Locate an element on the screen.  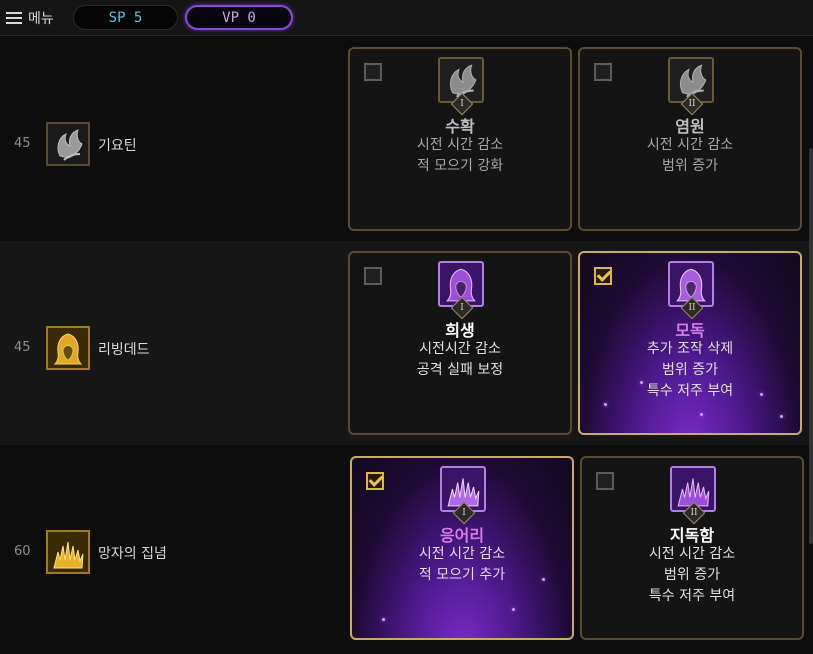
option-description: 시전 시간 감소 적 모으기 강화 is located at coordinates (460, 155).